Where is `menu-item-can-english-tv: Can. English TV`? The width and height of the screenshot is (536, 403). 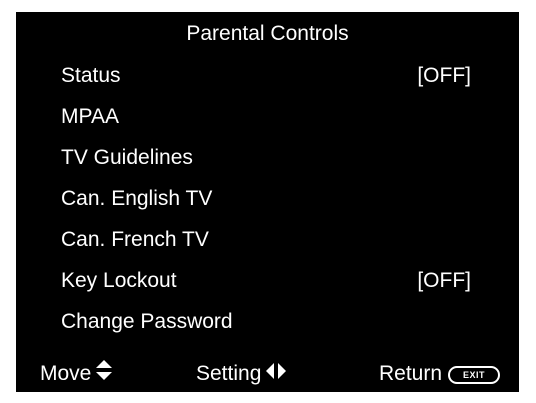
menu-item-can-english-tv: Can. English TV is located at coordinates (266, 205).